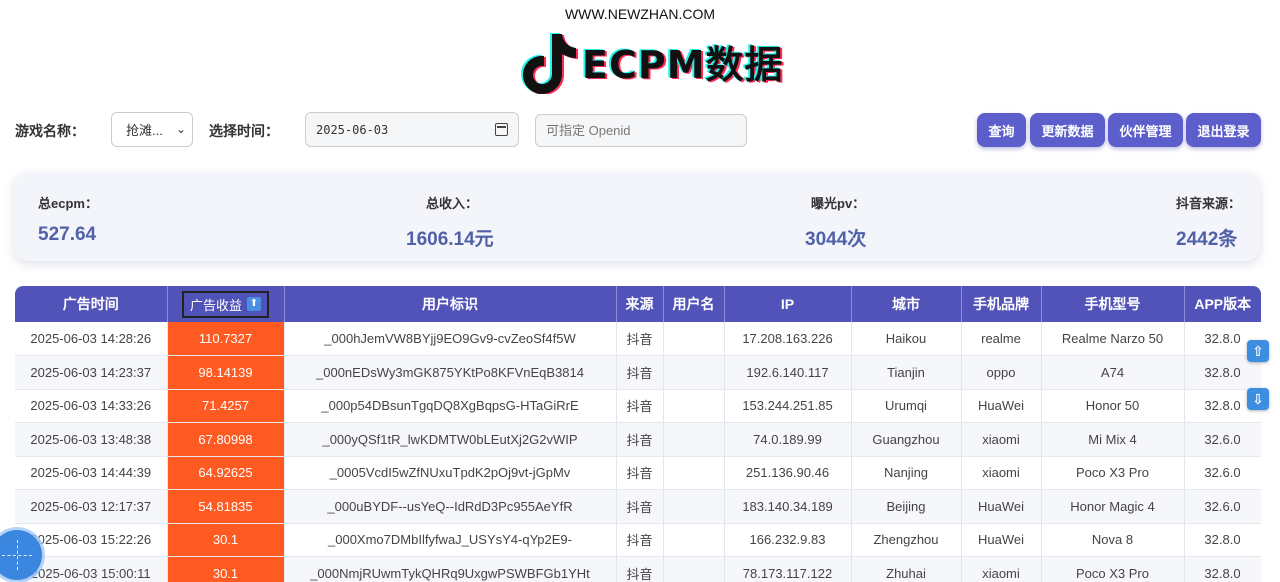 Image resolution: width=1280 pixels, height=582 pixels. What do you see at coordinates (836, 239) in the screenshot?
I see `stat-pv-value: 3044次` at bounding box center [836, 239].